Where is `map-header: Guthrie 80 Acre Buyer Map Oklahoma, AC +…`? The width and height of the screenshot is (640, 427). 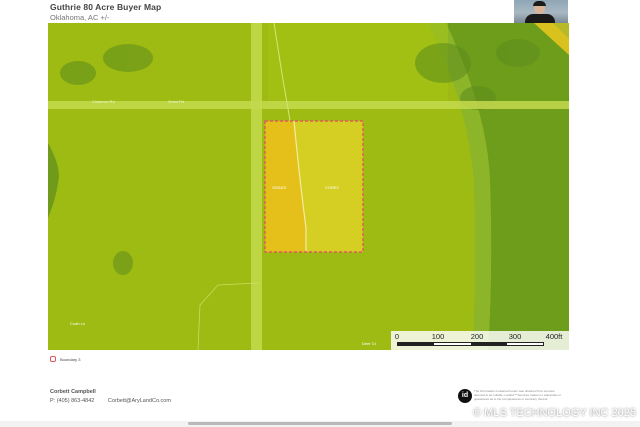
map-header: Guthrie 80 Acre Buyer Map Oklahoma, AC +… is located at coordinates (105, 12).